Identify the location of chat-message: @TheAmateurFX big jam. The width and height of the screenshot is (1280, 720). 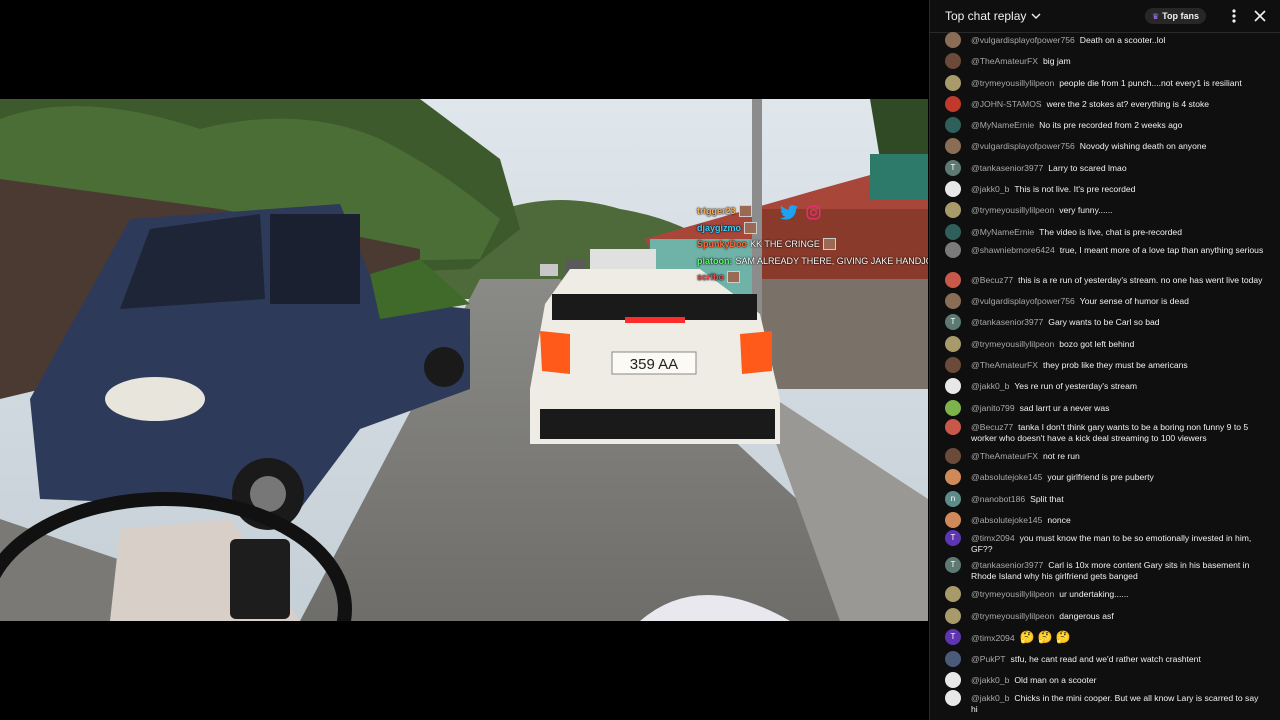
(1105, 61).